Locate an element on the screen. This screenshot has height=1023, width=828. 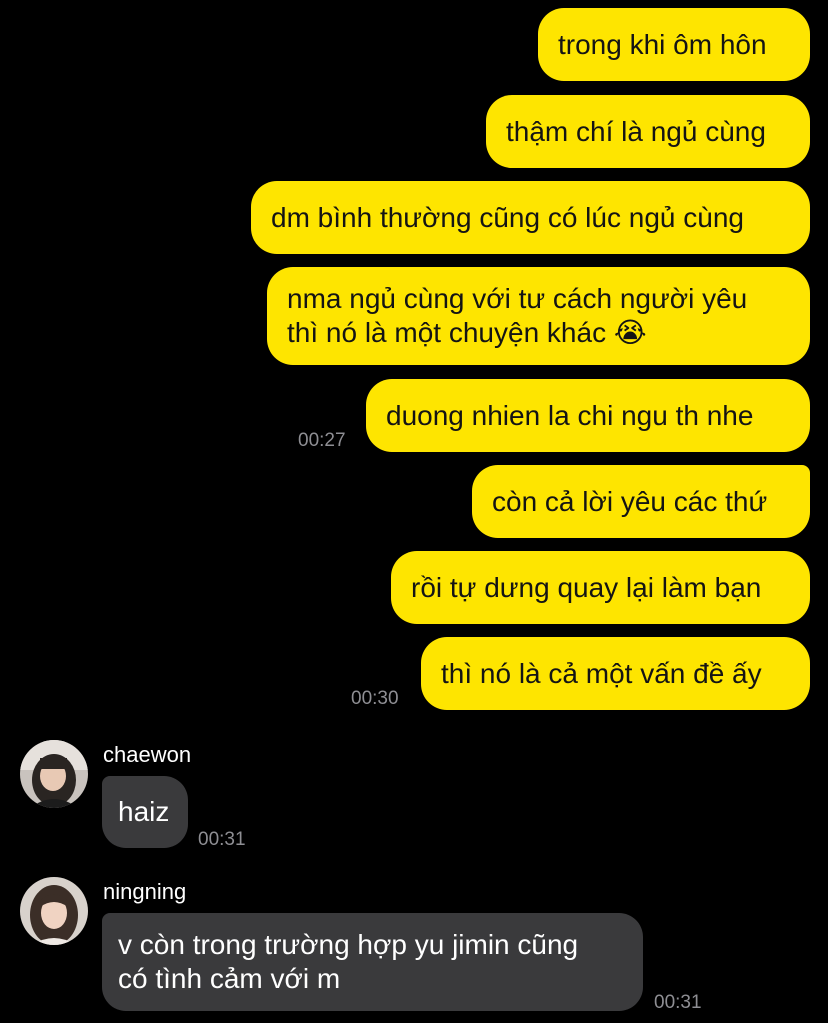
message-text: rồi tự dưng quay lại làm bạn is located at coordinates (586, 587).